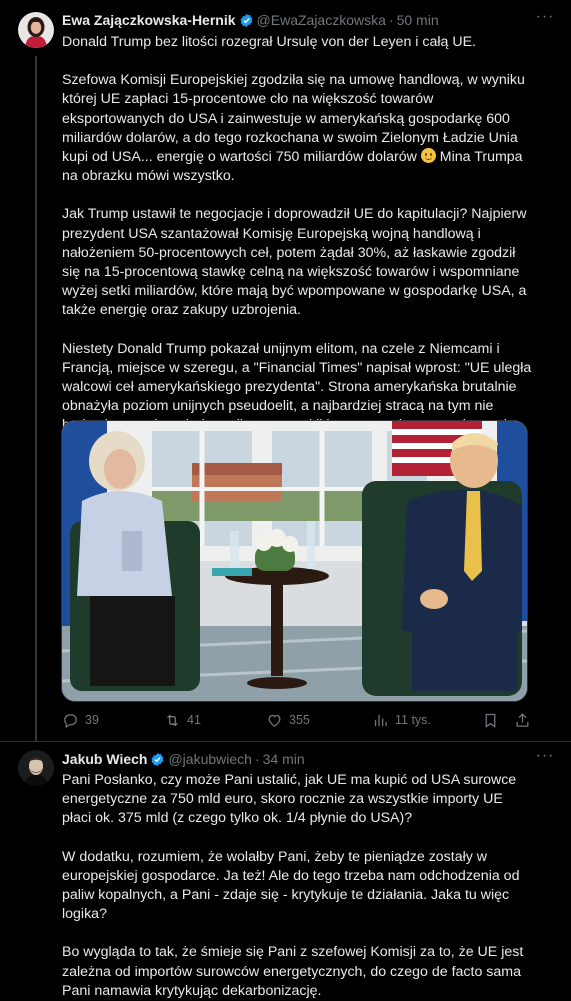 Image resolution: width=571 pixels, height=1001 pixels. I want to click on author-handle: @EwaZajaczkowska, so click(321, 20).